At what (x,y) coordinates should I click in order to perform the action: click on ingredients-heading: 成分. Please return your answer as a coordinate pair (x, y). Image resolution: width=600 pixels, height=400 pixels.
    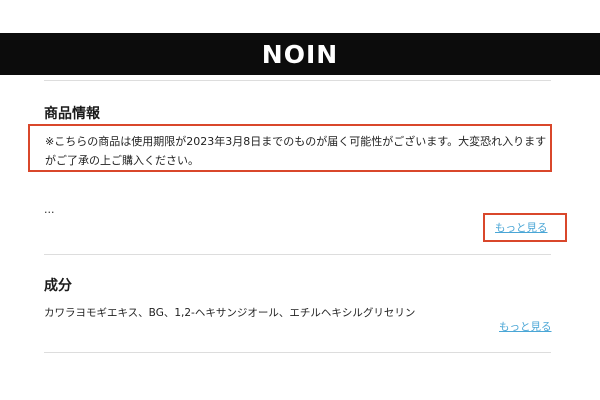
    Looking at the image, I should click on (58, 286).